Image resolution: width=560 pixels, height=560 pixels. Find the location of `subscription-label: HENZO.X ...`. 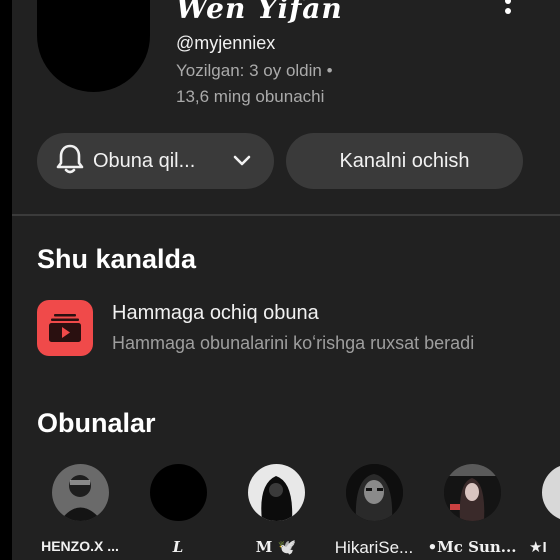

subscription-label: HENZO.X ... is located at coordinates (80, 546).